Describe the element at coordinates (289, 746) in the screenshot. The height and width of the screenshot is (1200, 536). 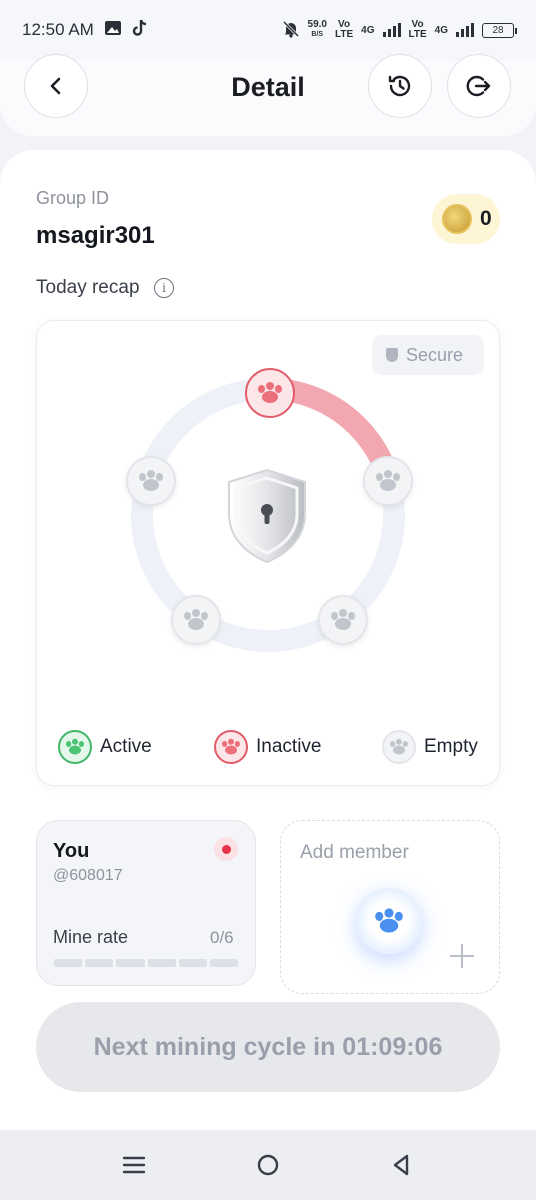
I see `legend-inactive-label: Inactive` at that location.